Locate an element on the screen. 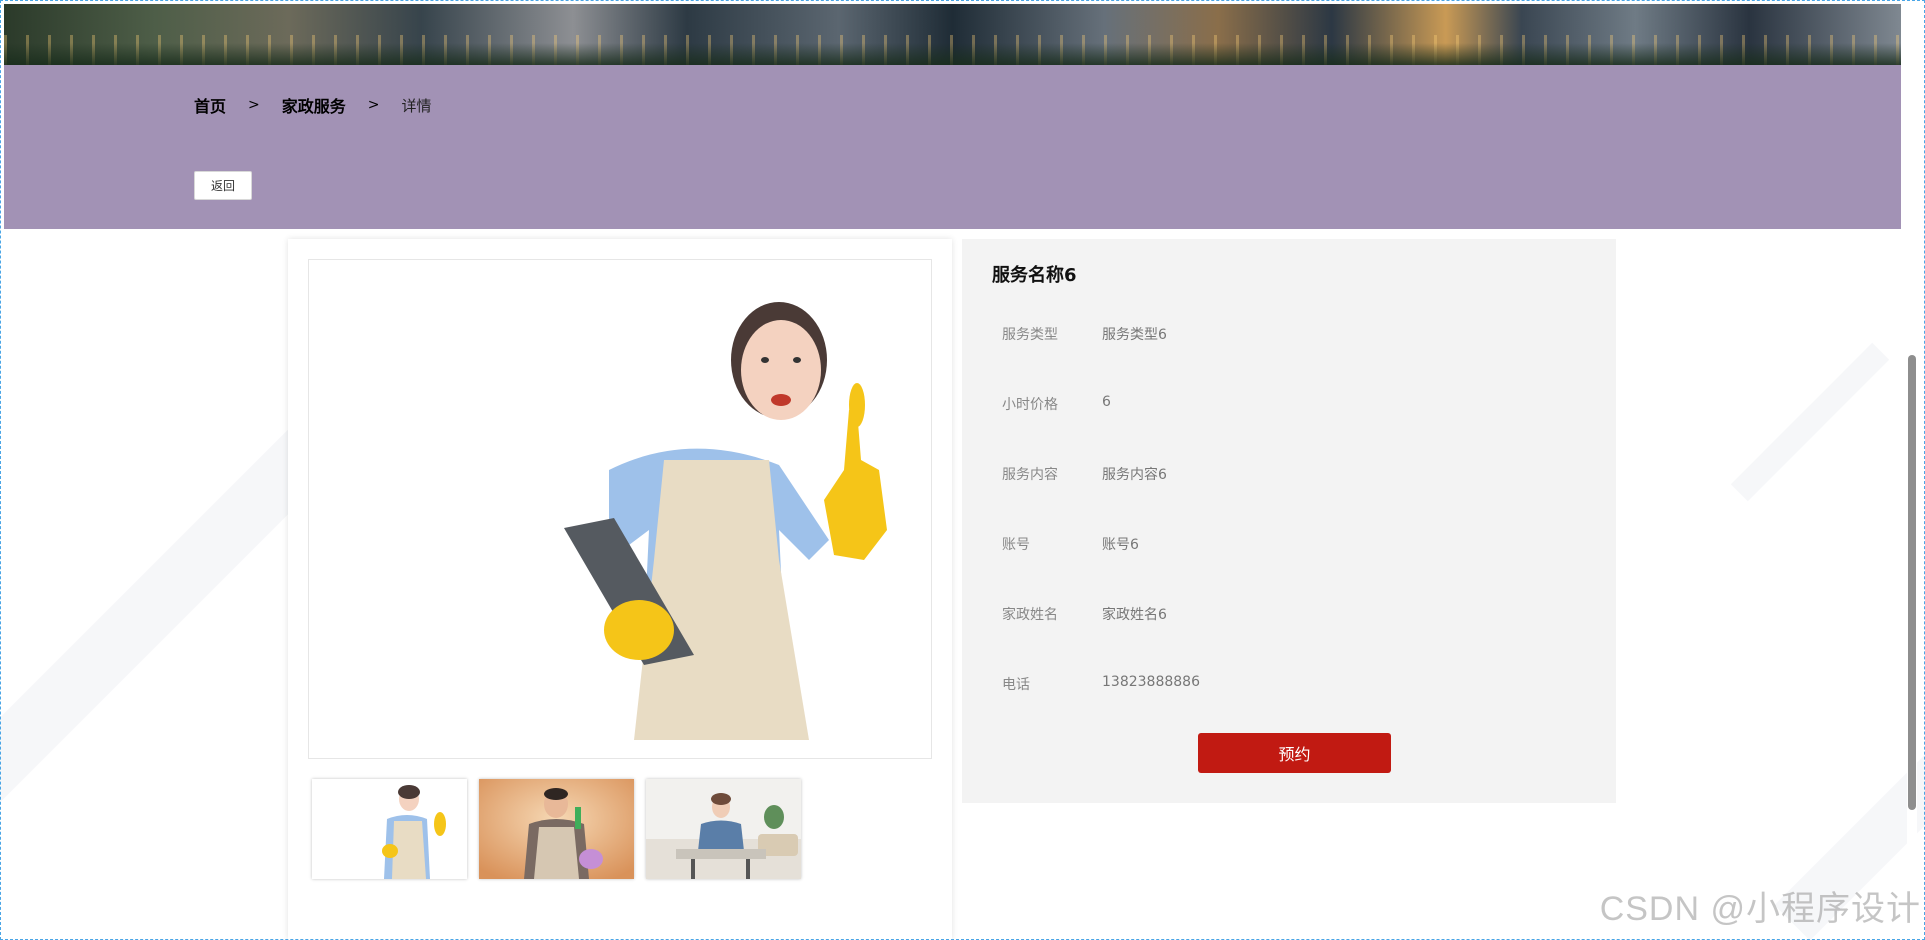  field-label: 服务内容 is located at coordinates (1030, 475).